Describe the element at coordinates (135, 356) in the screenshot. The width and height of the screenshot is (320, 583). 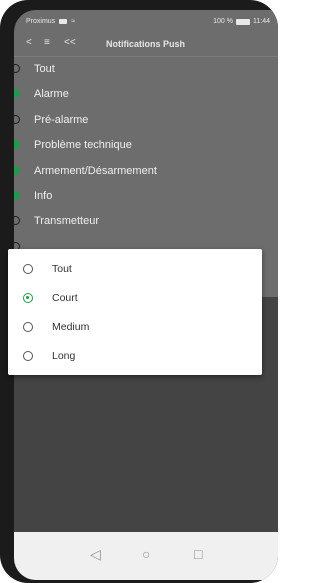
I see `dialog-option: Long` at that location.